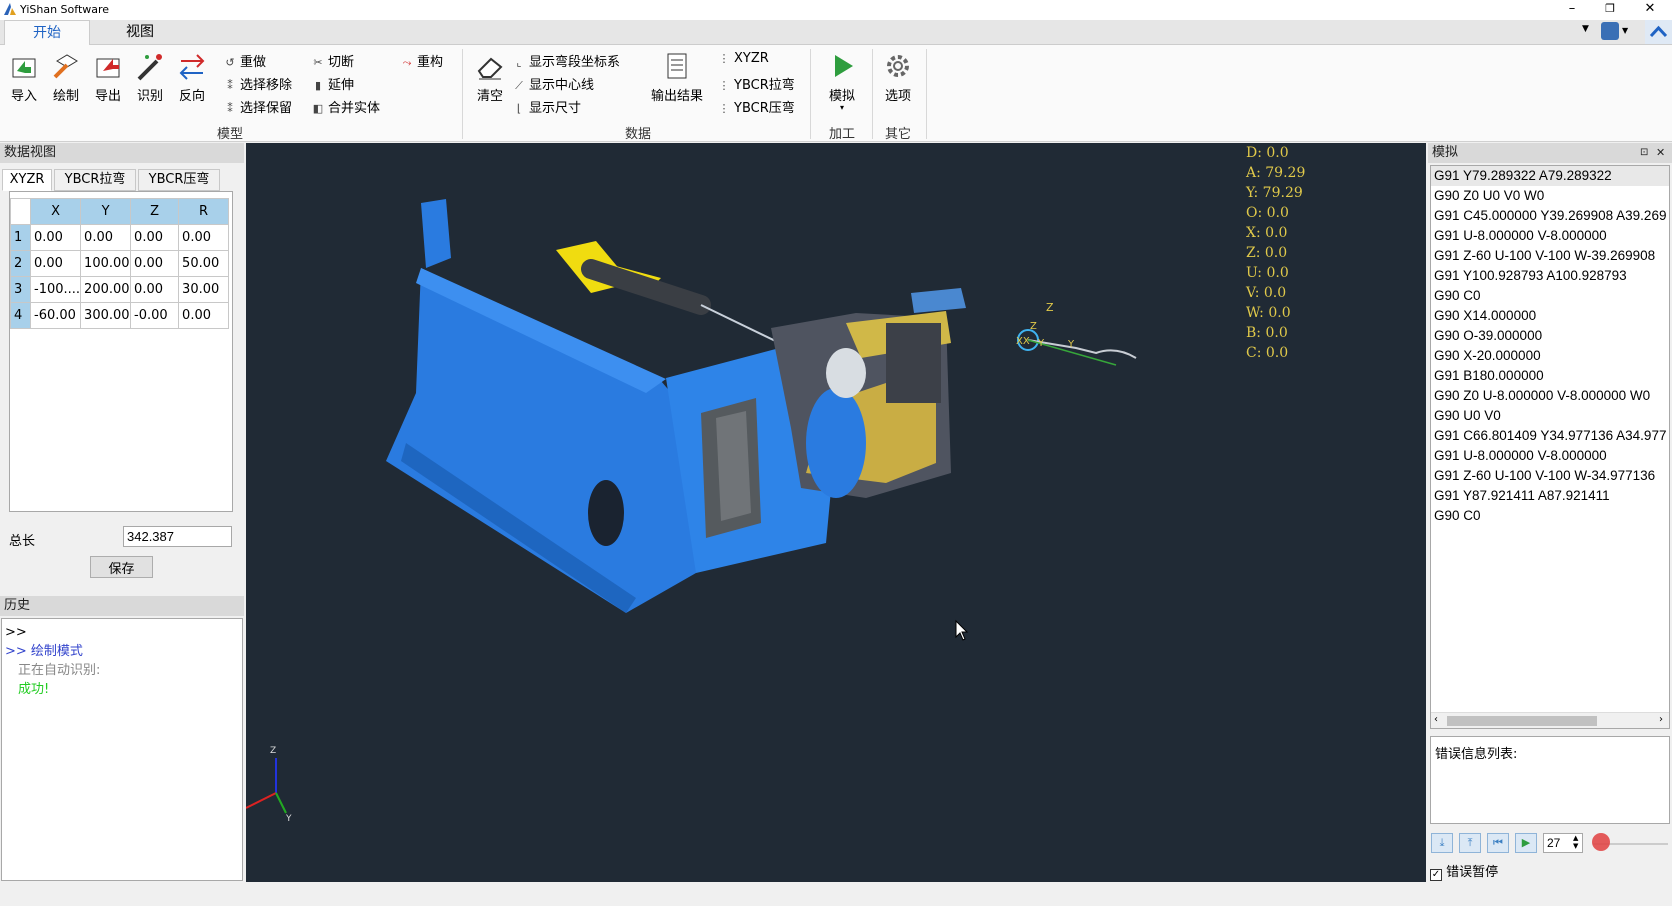 The image size is (1672, 906). Describe the element at coordinates (1550, 256) in the screenshot. I see `list-item: G91 Z-60 U-100 V-100 W-39.269908` at that location.